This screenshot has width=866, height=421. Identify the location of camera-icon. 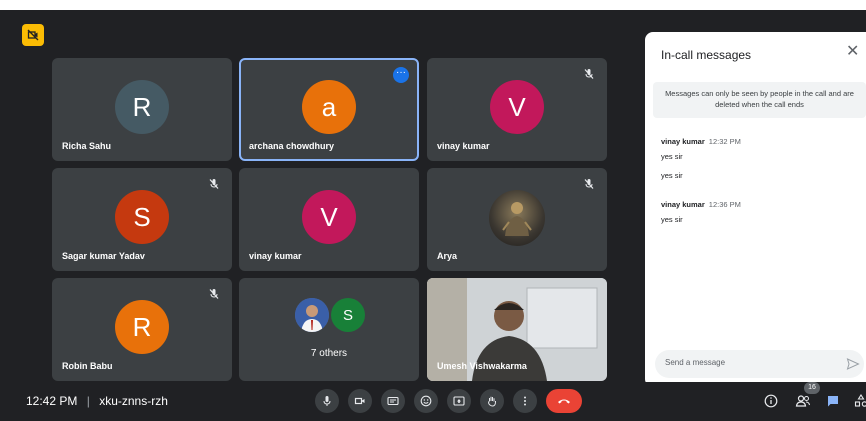
(359, 401).